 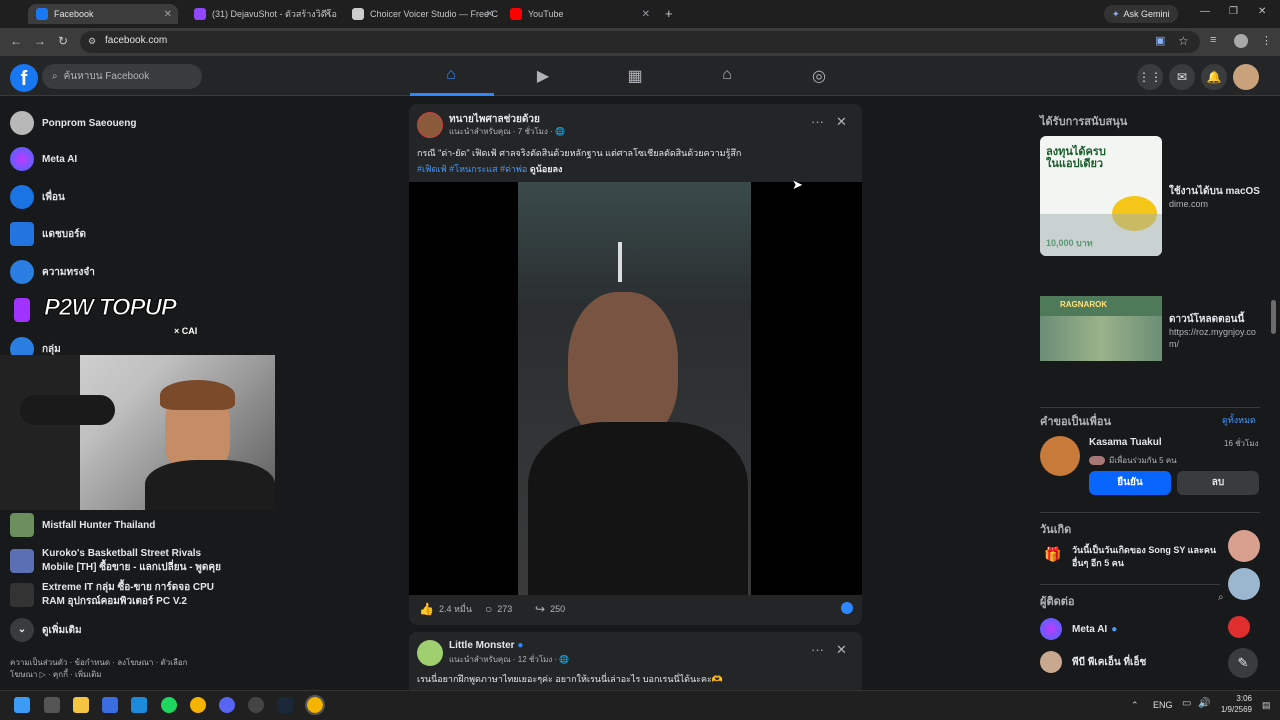 I want to click on search-input: ⌕ ค้นหาบน Facebook, so click(x=122, y=76).